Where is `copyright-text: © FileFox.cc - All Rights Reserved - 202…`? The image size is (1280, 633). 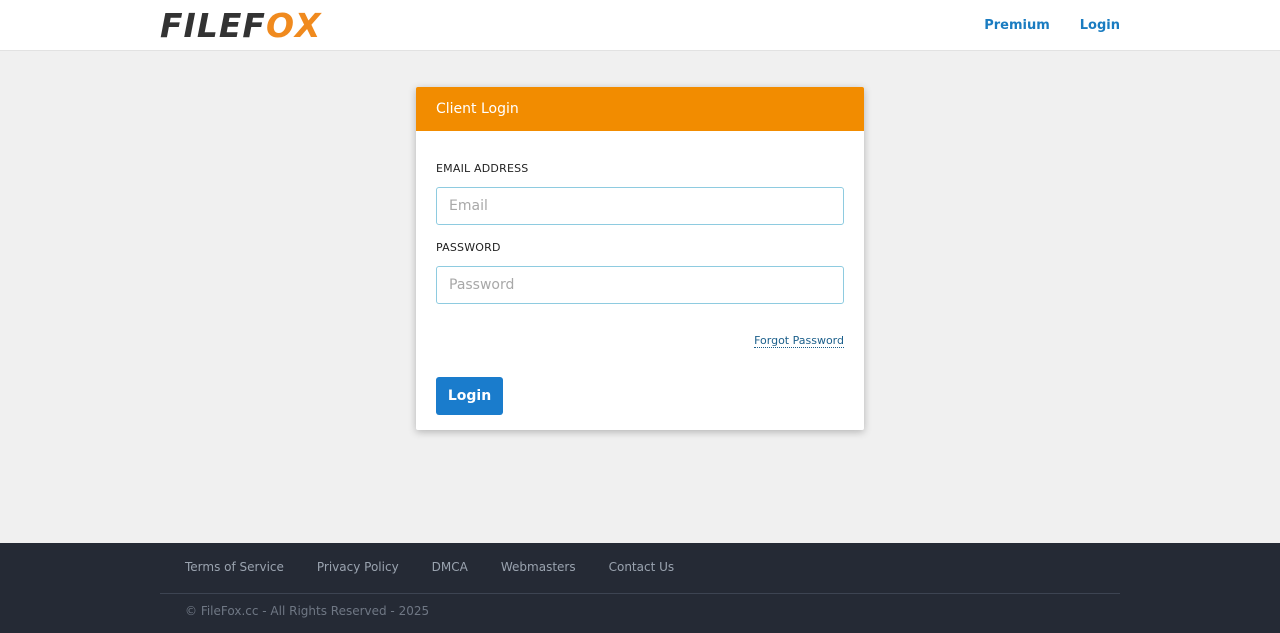 copyright-text: © FileFox.cc - All Rights Reserved - 202… is located at coordinates (307, 611).